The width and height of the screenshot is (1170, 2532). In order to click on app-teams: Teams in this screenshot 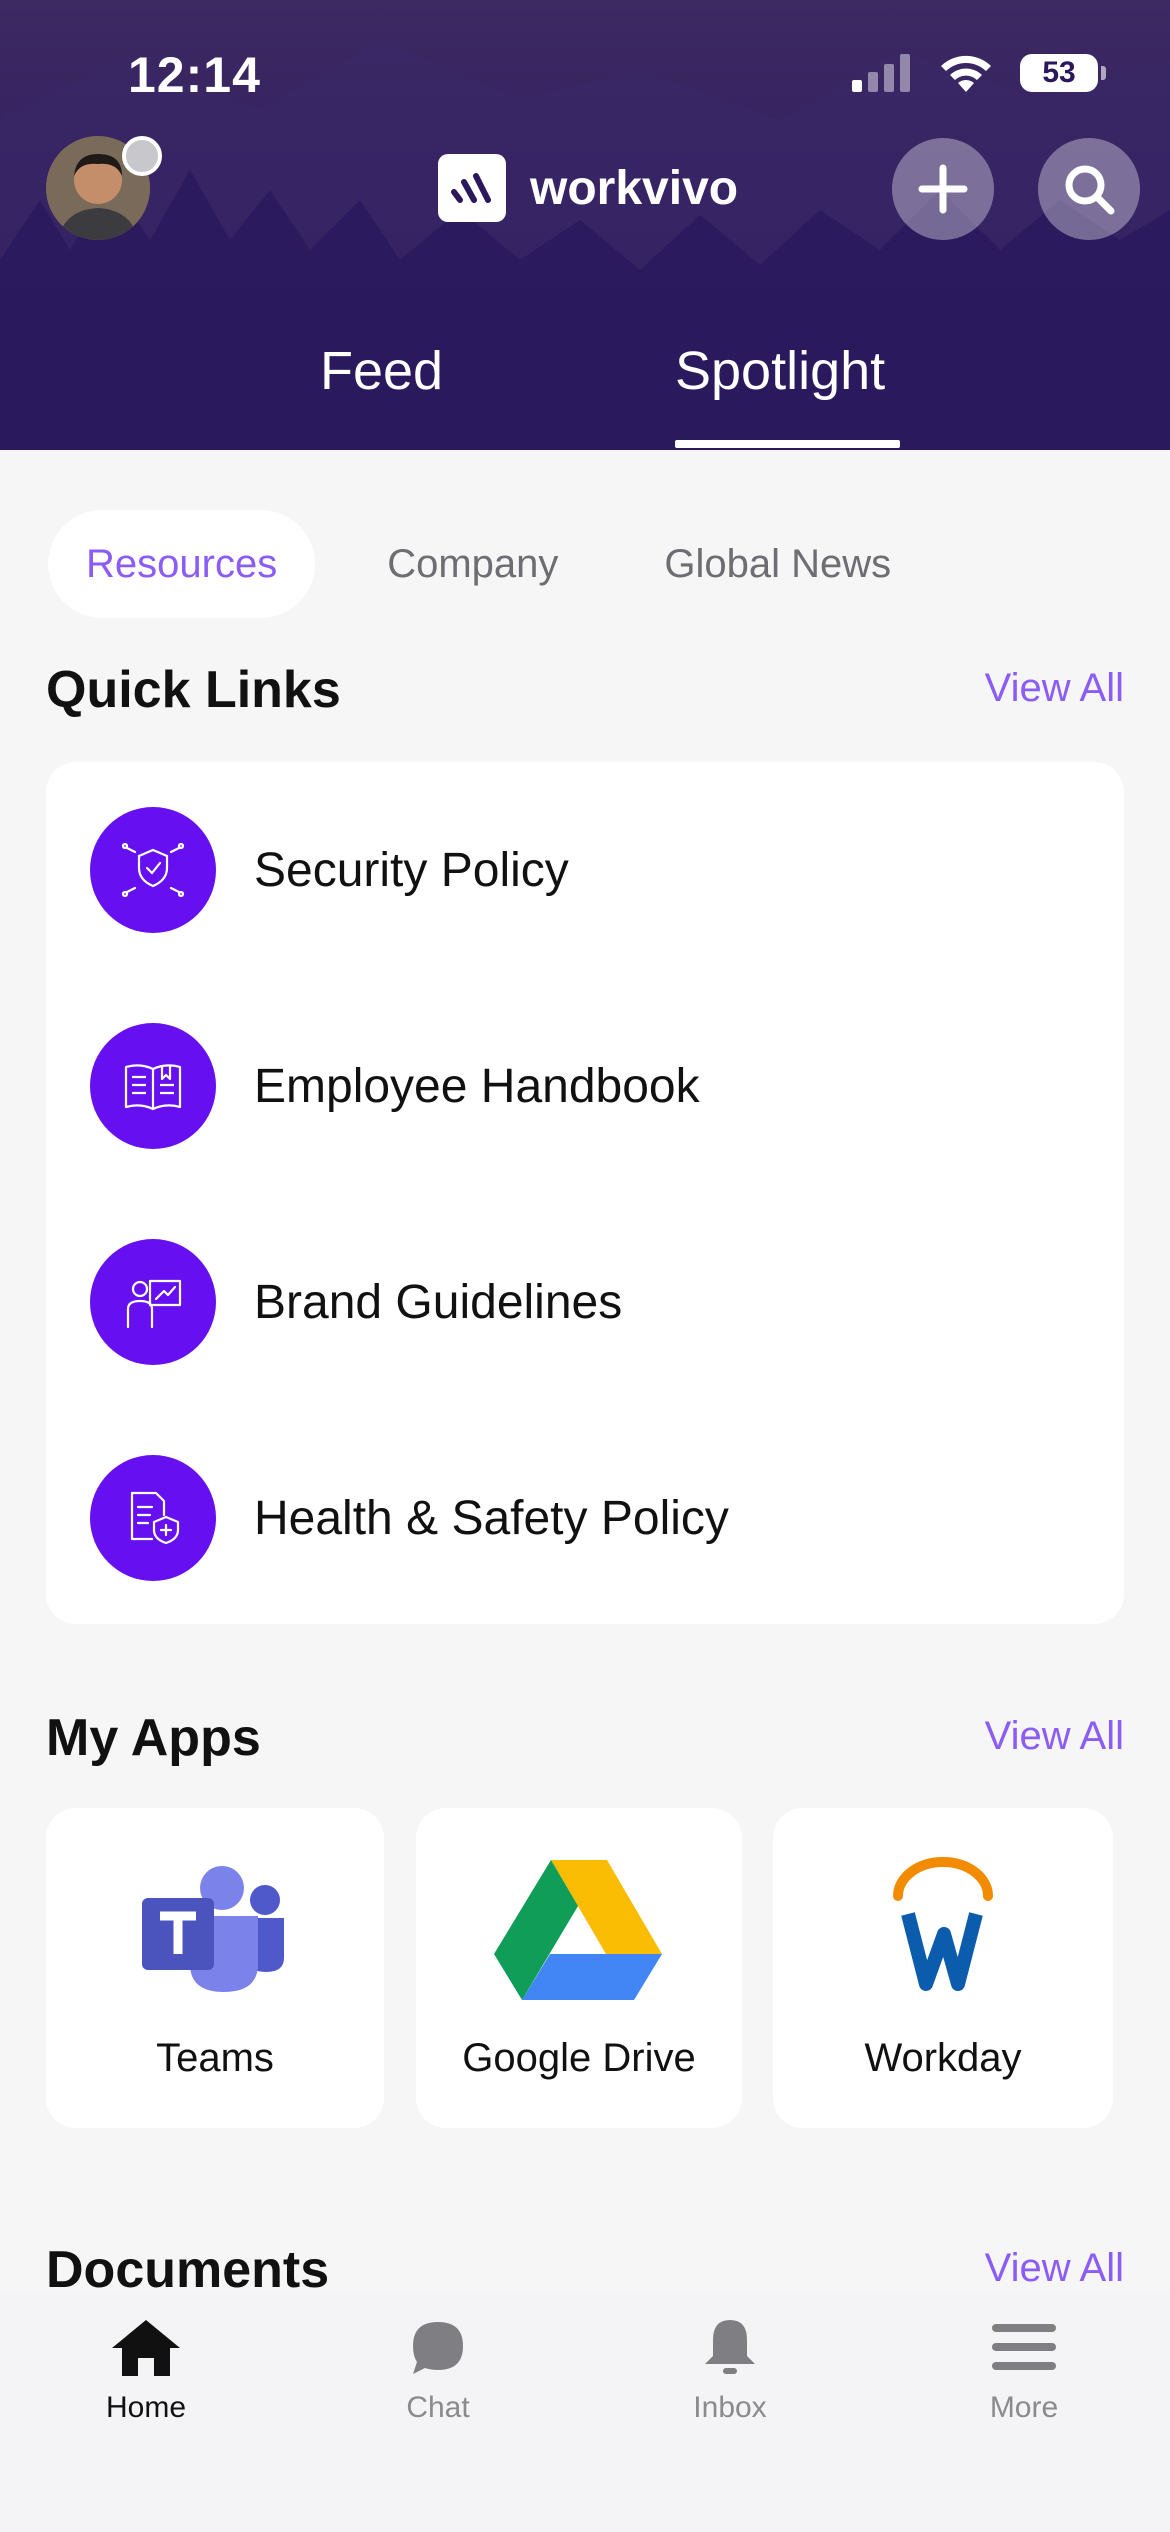, I will do `click(215, 1968)`.